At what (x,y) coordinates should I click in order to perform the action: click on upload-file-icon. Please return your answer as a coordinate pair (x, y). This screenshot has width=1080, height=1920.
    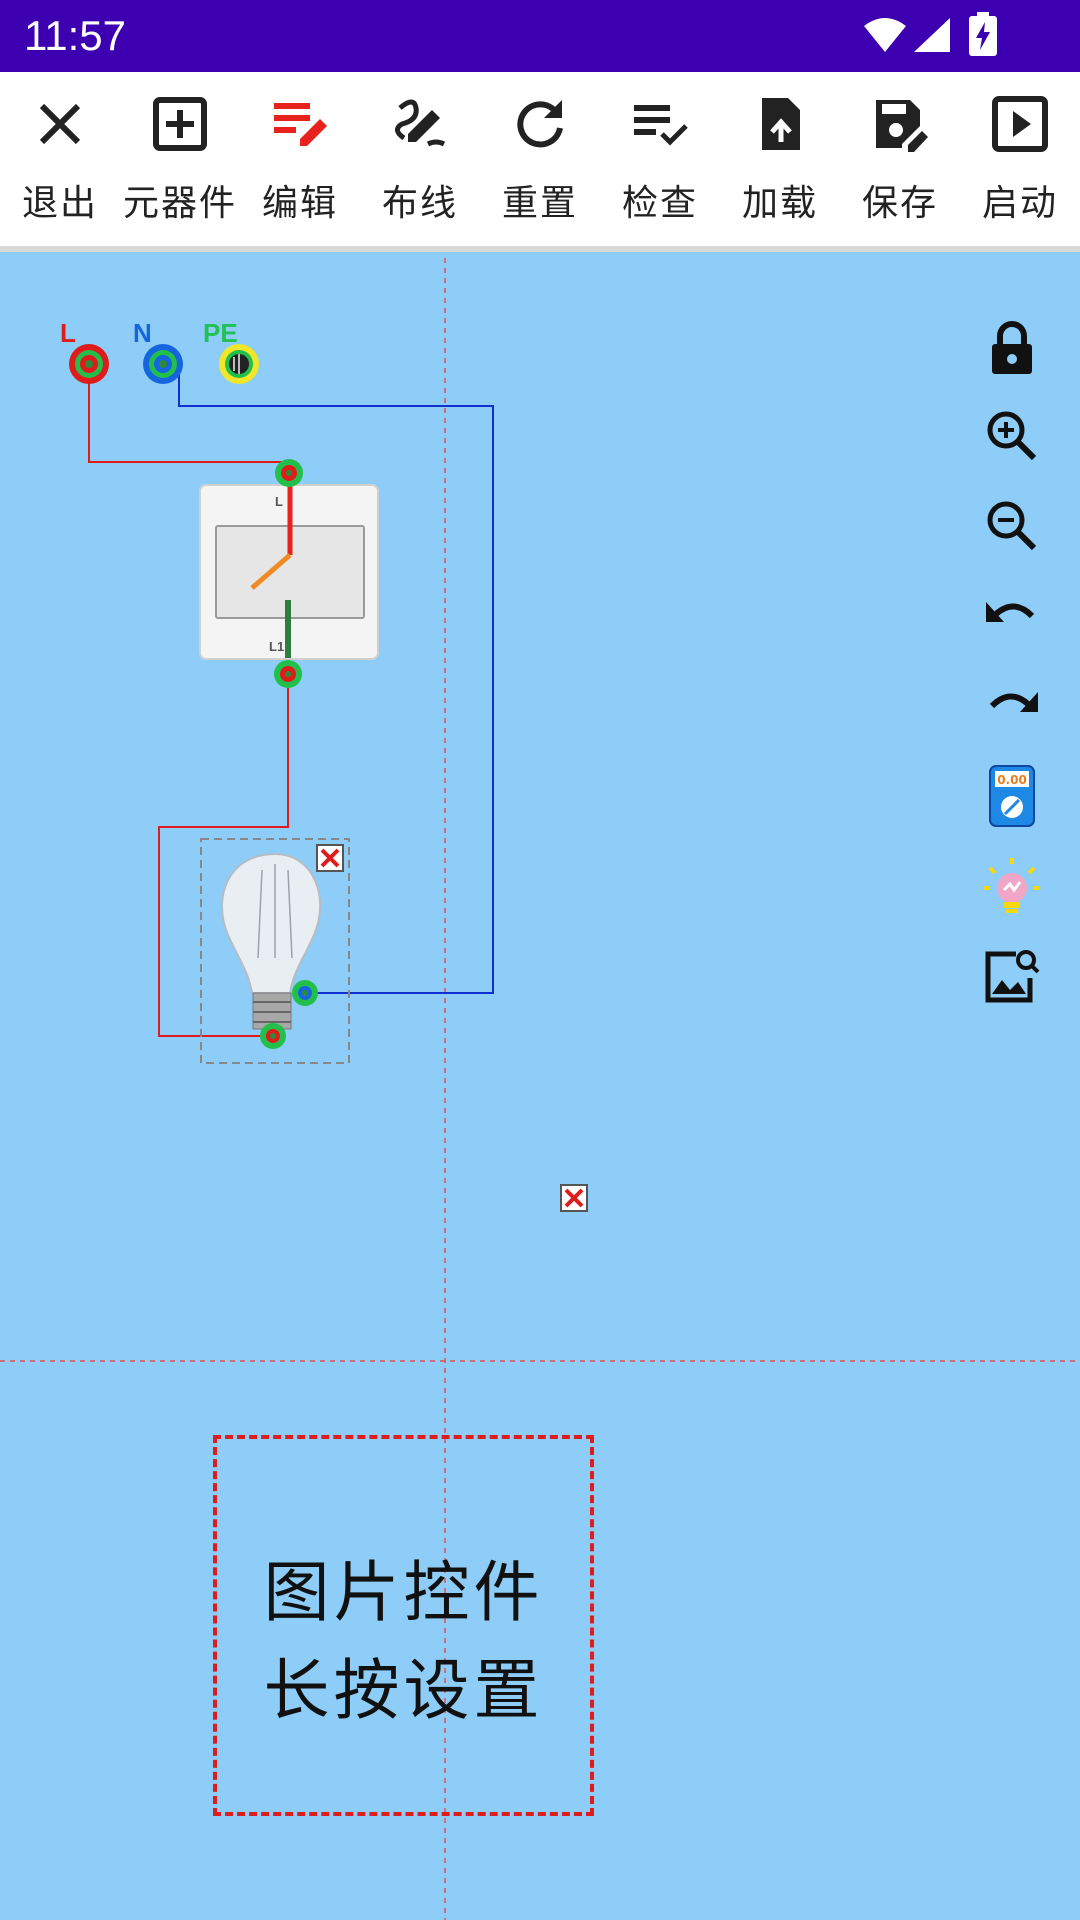
    Looking at the image, I should click on (781, 124).